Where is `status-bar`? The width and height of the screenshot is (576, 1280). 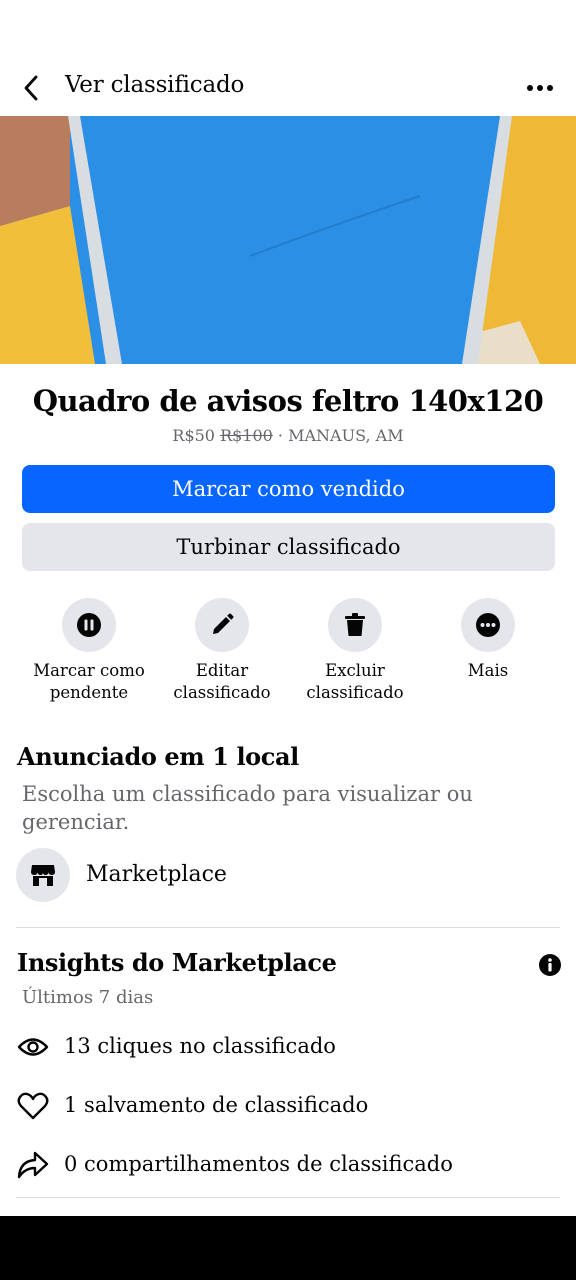
status-bar is located at coordinates (288, 28).